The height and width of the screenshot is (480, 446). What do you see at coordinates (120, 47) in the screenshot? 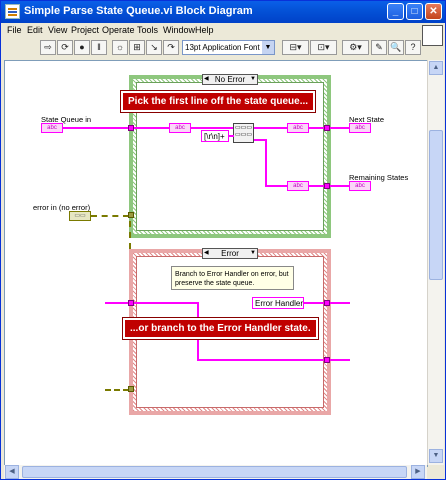
I see `highlight-execution-icon: ☼` at bounding box center [120, 47].